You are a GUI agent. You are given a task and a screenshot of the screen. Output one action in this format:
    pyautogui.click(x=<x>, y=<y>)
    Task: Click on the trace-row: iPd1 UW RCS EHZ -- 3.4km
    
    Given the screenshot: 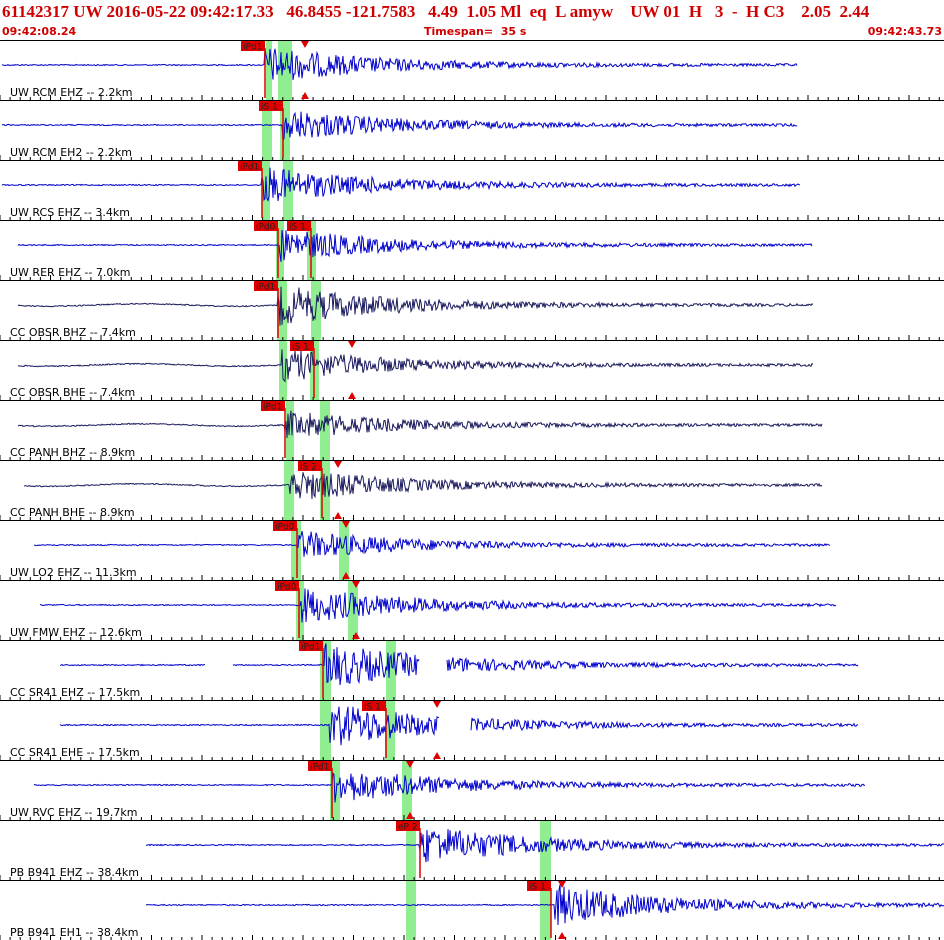 What is the action you would take?
    pyautogui.click(x=472, y=190)
    